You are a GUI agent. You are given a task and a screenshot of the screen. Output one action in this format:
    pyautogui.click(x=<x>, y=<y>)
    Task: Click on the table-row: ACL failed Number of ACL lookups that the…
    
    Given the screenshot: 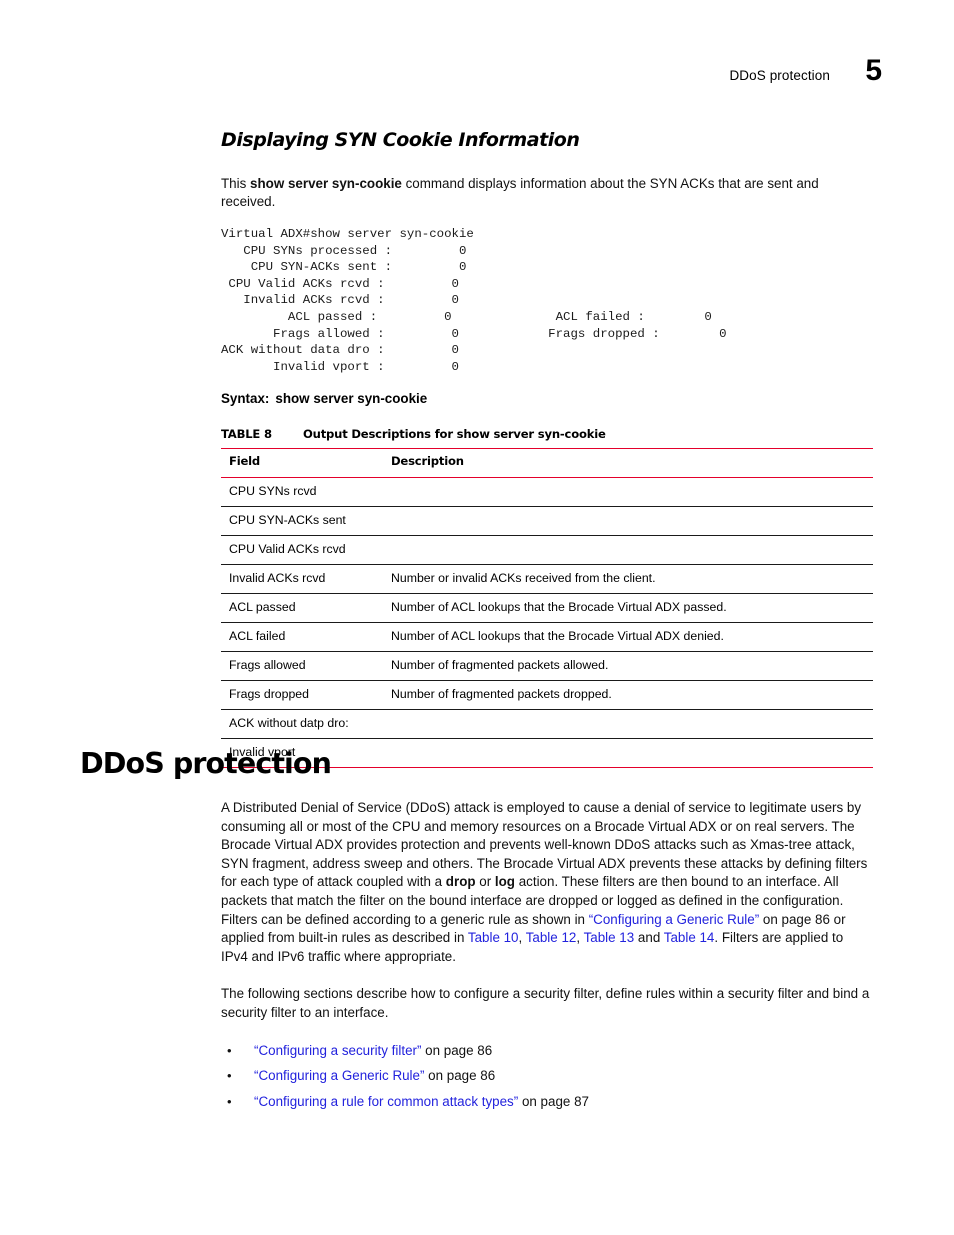 What is the action you would take?
    pyautogui.click(x=547, y=637)
    